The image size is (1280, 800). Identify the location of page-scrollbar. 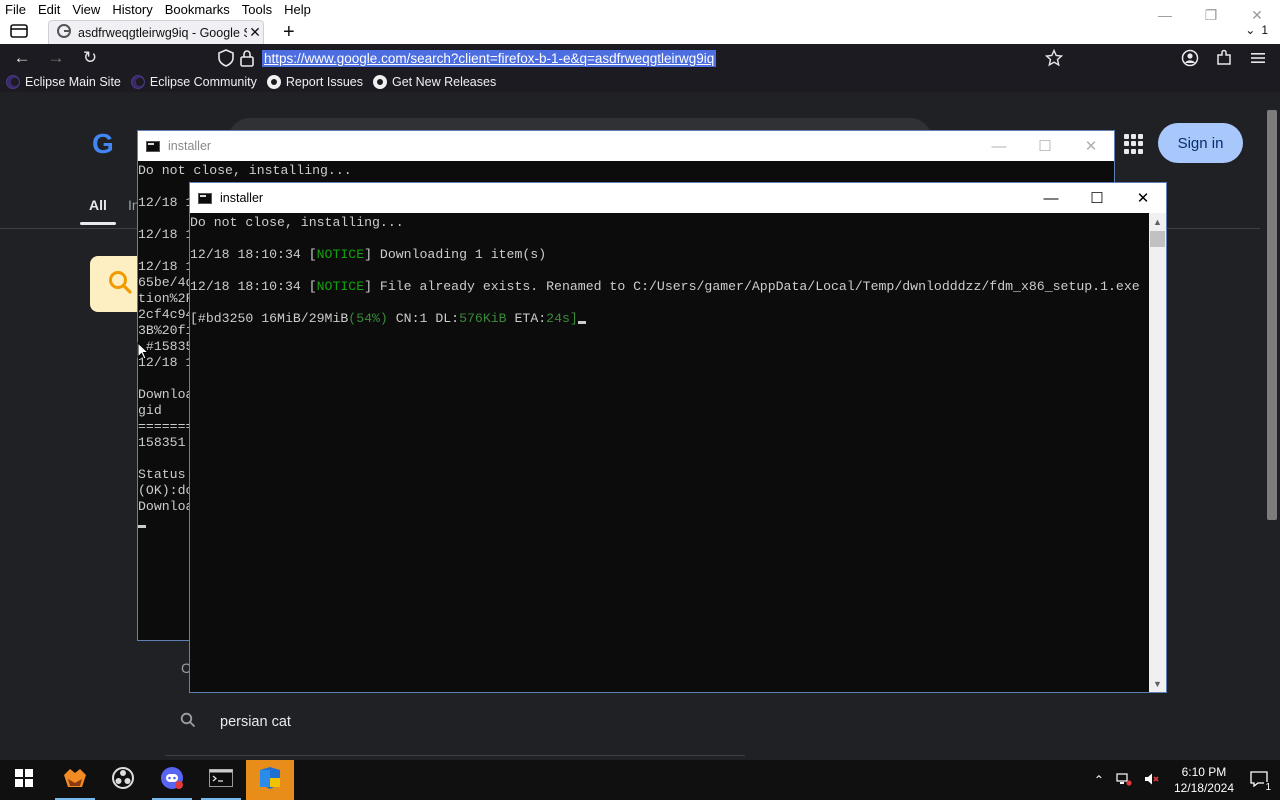
(1272, 426).